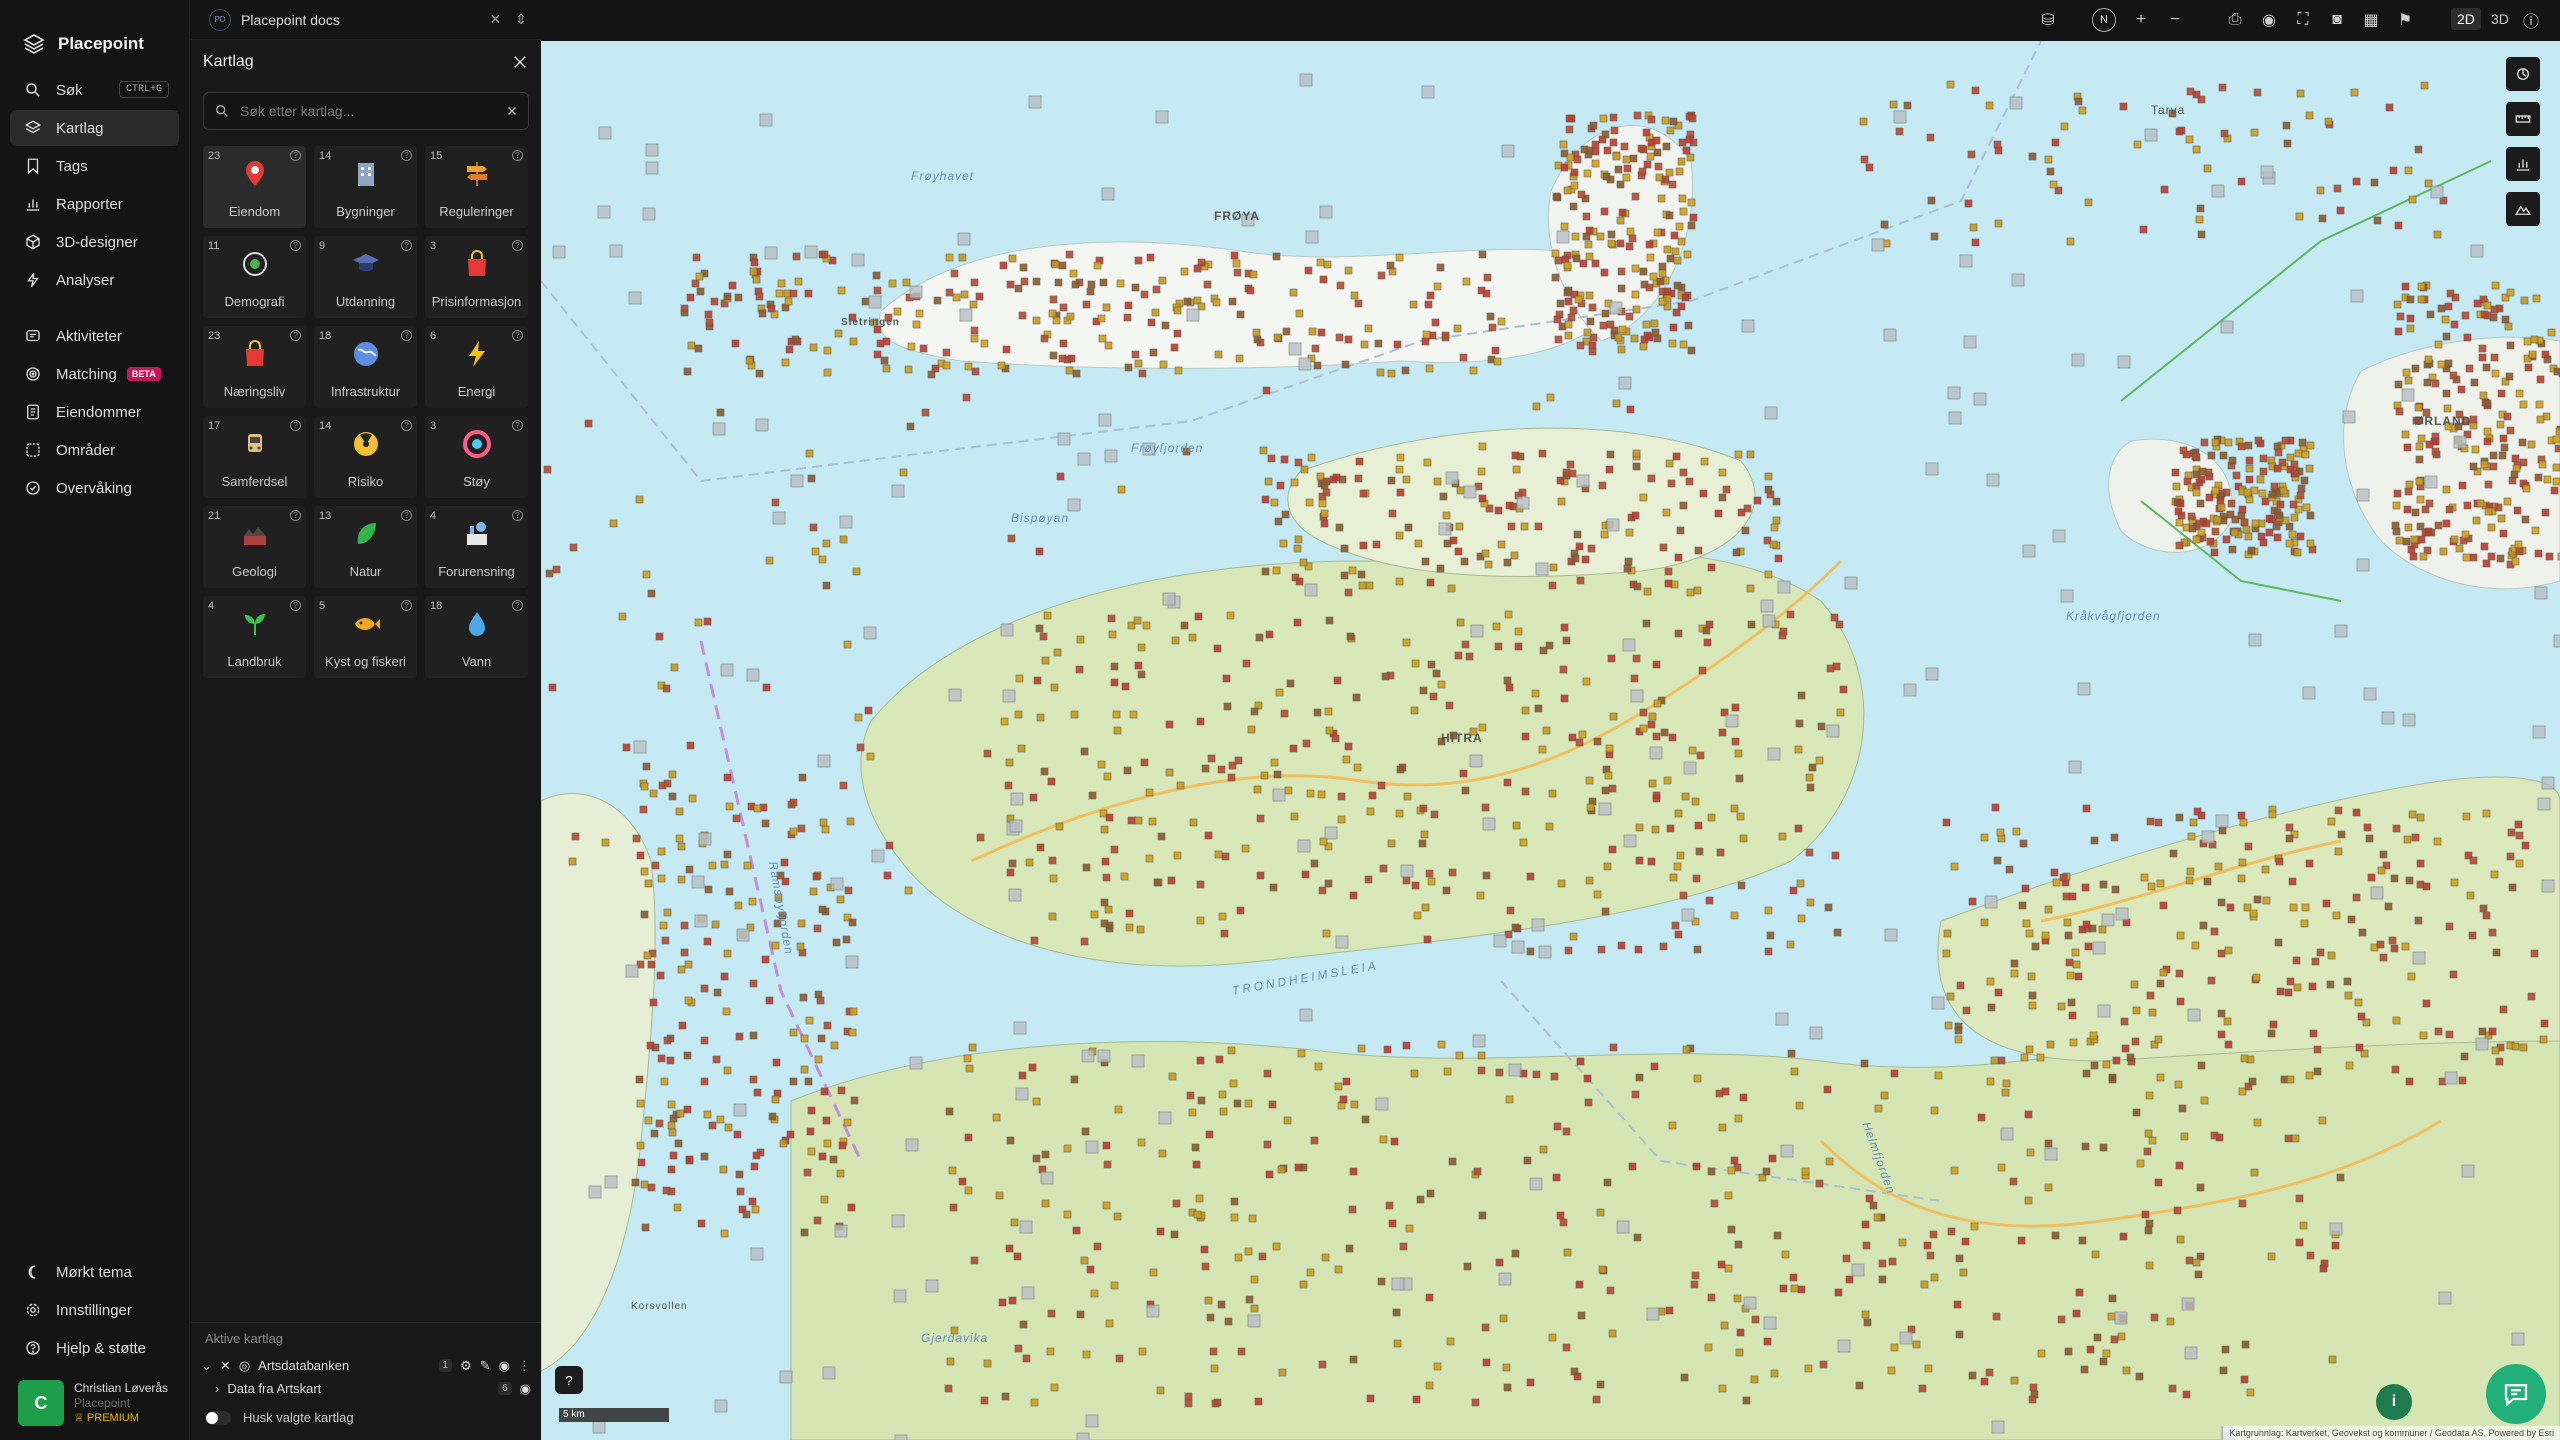  What do you see at coordinates (254, 457) in the screenshot?
I see `layer-category-samferdsel: 17? Samferdsel` at bounding box center [254, 457].